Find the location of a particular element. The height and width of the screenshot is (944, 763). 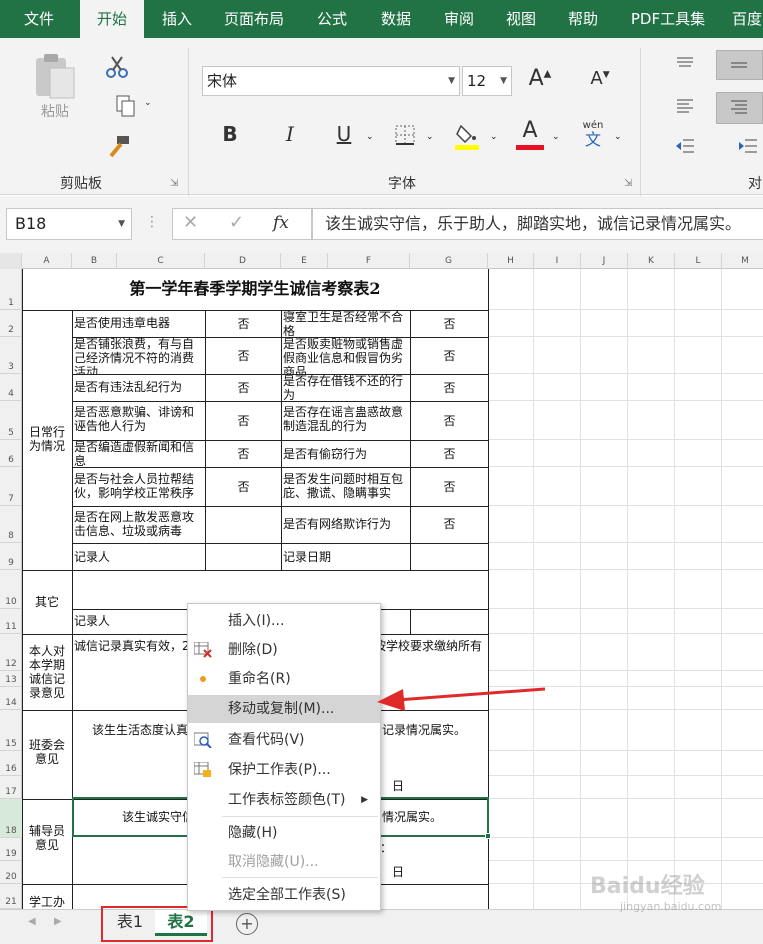

menu-tab-color: 工作表标签颜色(T) ▶ is located at coordinates (284, 800).